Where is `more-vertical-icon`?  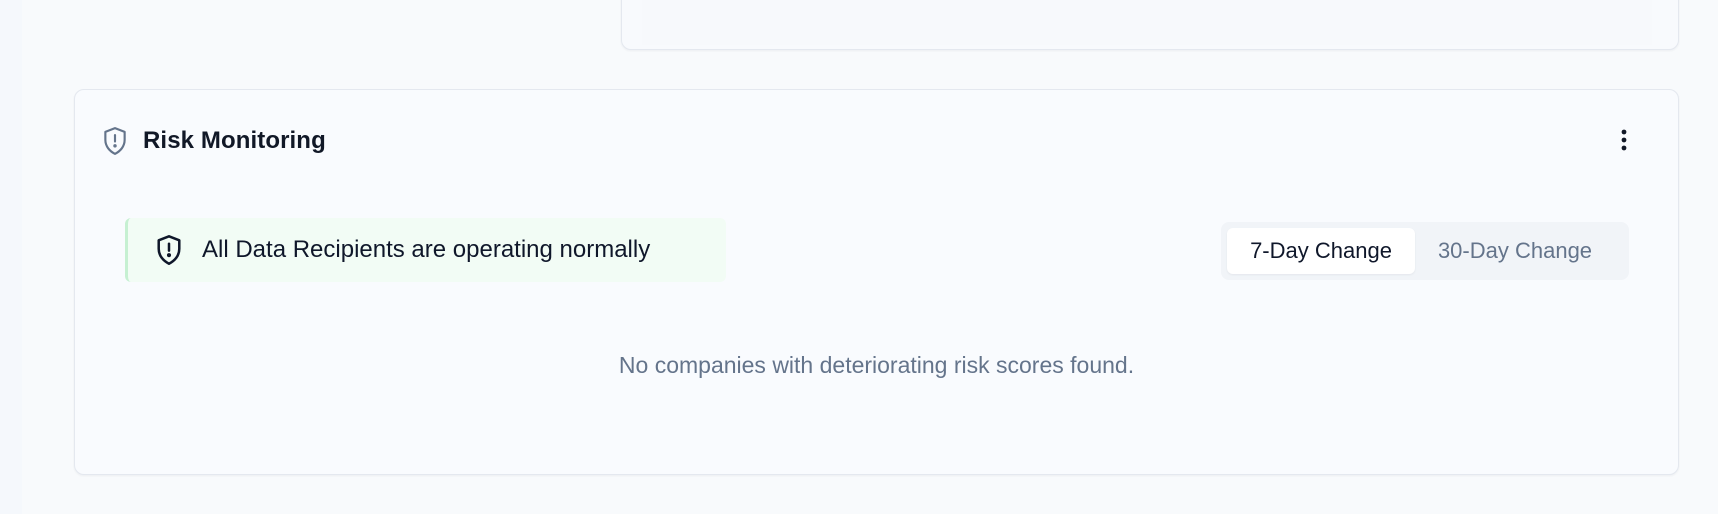 more-vertical-icon is located at coordinates (1624, 142).